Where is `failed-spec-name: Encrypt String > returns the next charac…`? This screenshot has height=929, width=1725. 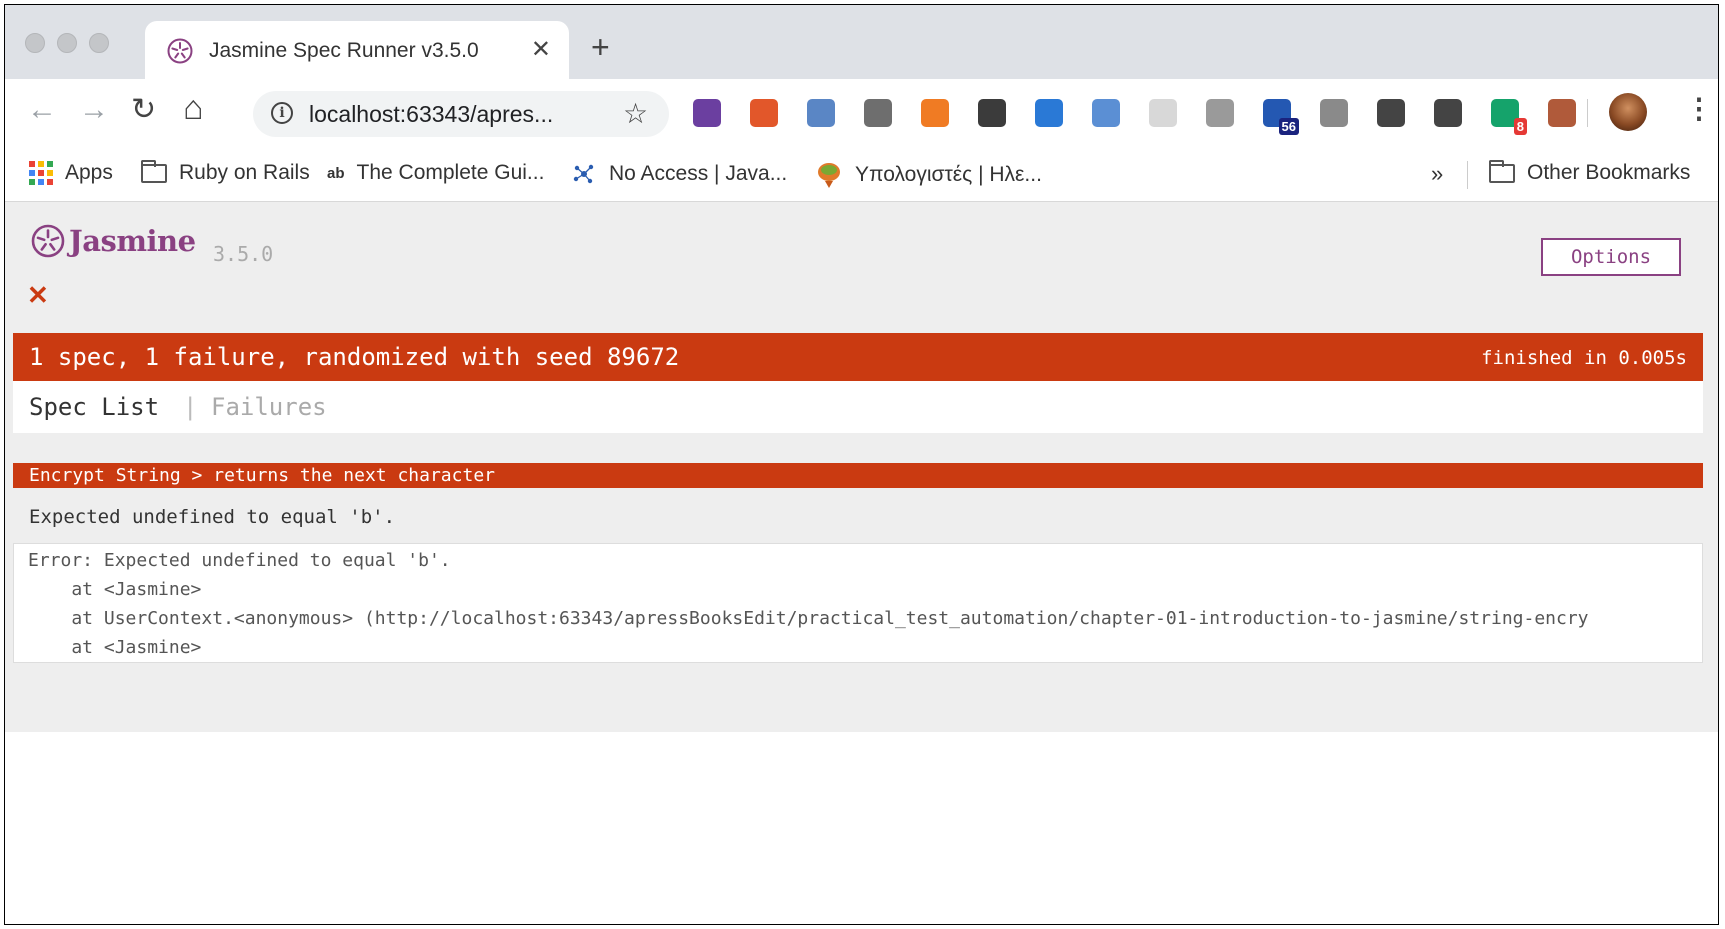
failed-spec-name: Encrypt String > returns the next charac… is located at coordinates (262, 475).